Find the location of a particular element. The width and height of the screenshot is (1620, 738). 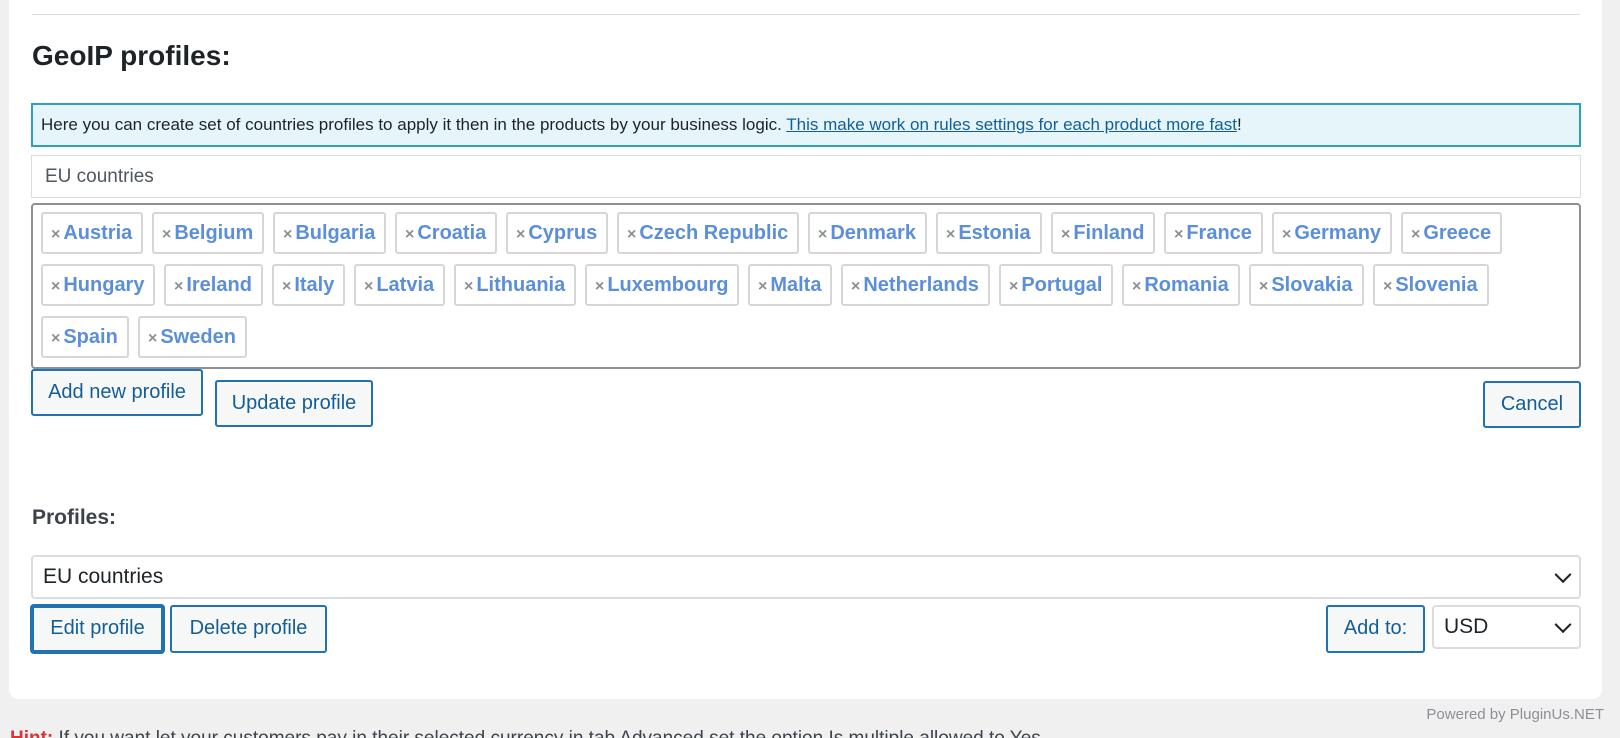

country-tag: × Hungary is located at coordinates (98, 285).